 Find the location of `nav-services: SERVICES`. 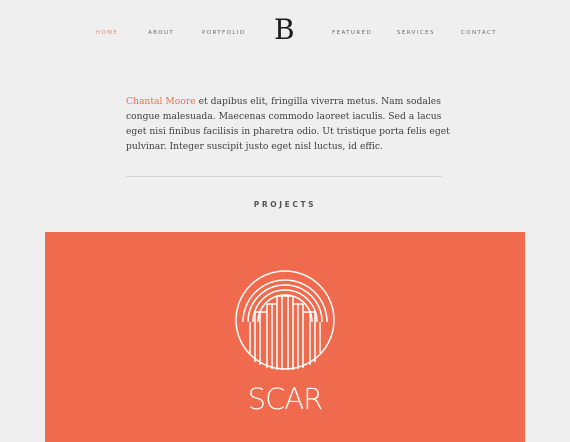

nav-services: SERVICES is located at coordinates (416, 33).